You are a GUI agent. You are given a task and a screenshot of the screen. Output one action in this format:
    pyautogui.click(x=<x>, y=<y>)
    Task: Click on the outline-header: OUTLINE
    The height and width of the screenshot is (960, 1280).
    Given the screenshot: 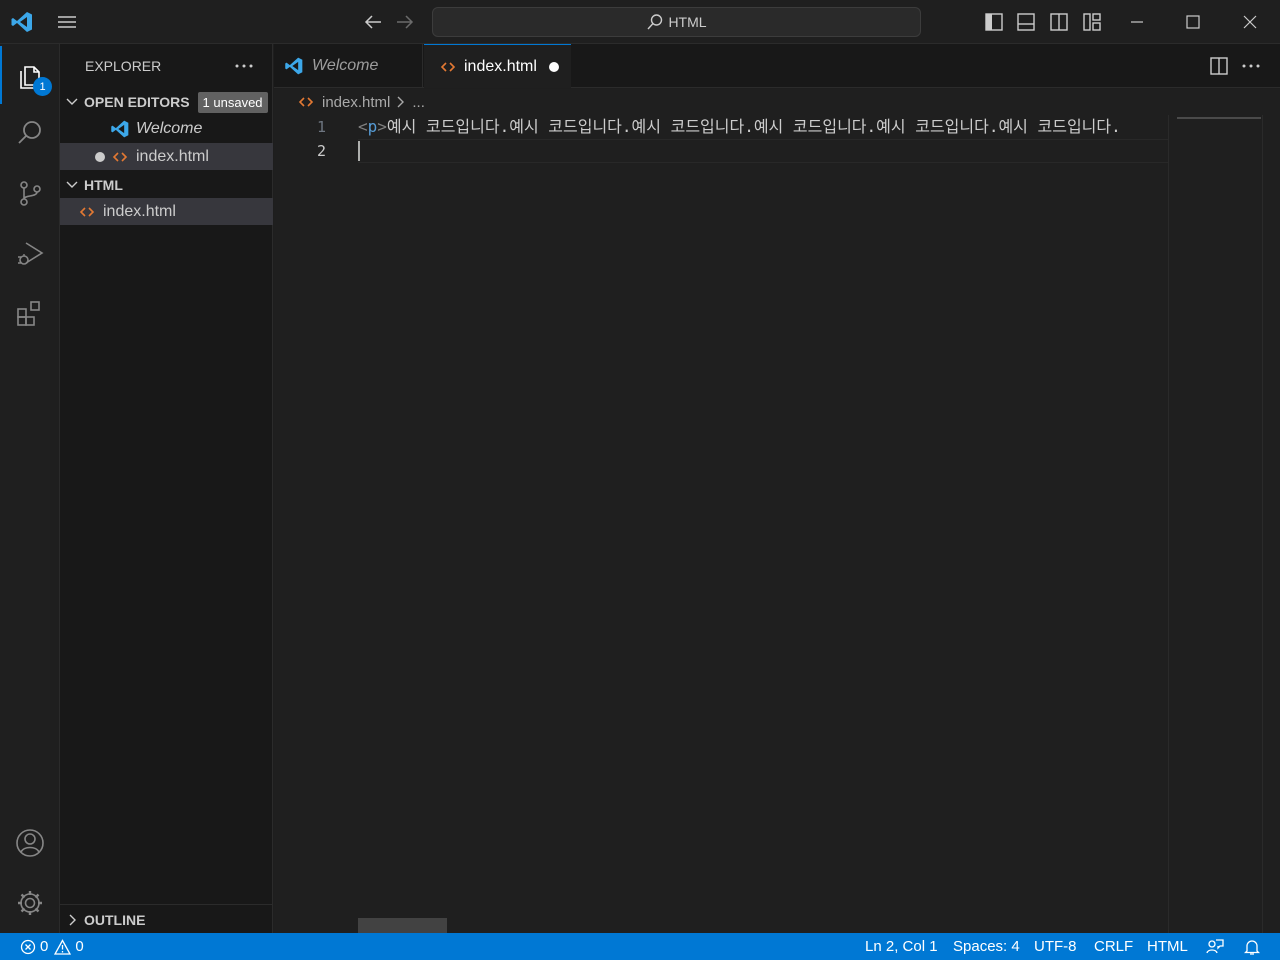 What is the action you would take?
    pyautogui.click(x=166, y=920)
    